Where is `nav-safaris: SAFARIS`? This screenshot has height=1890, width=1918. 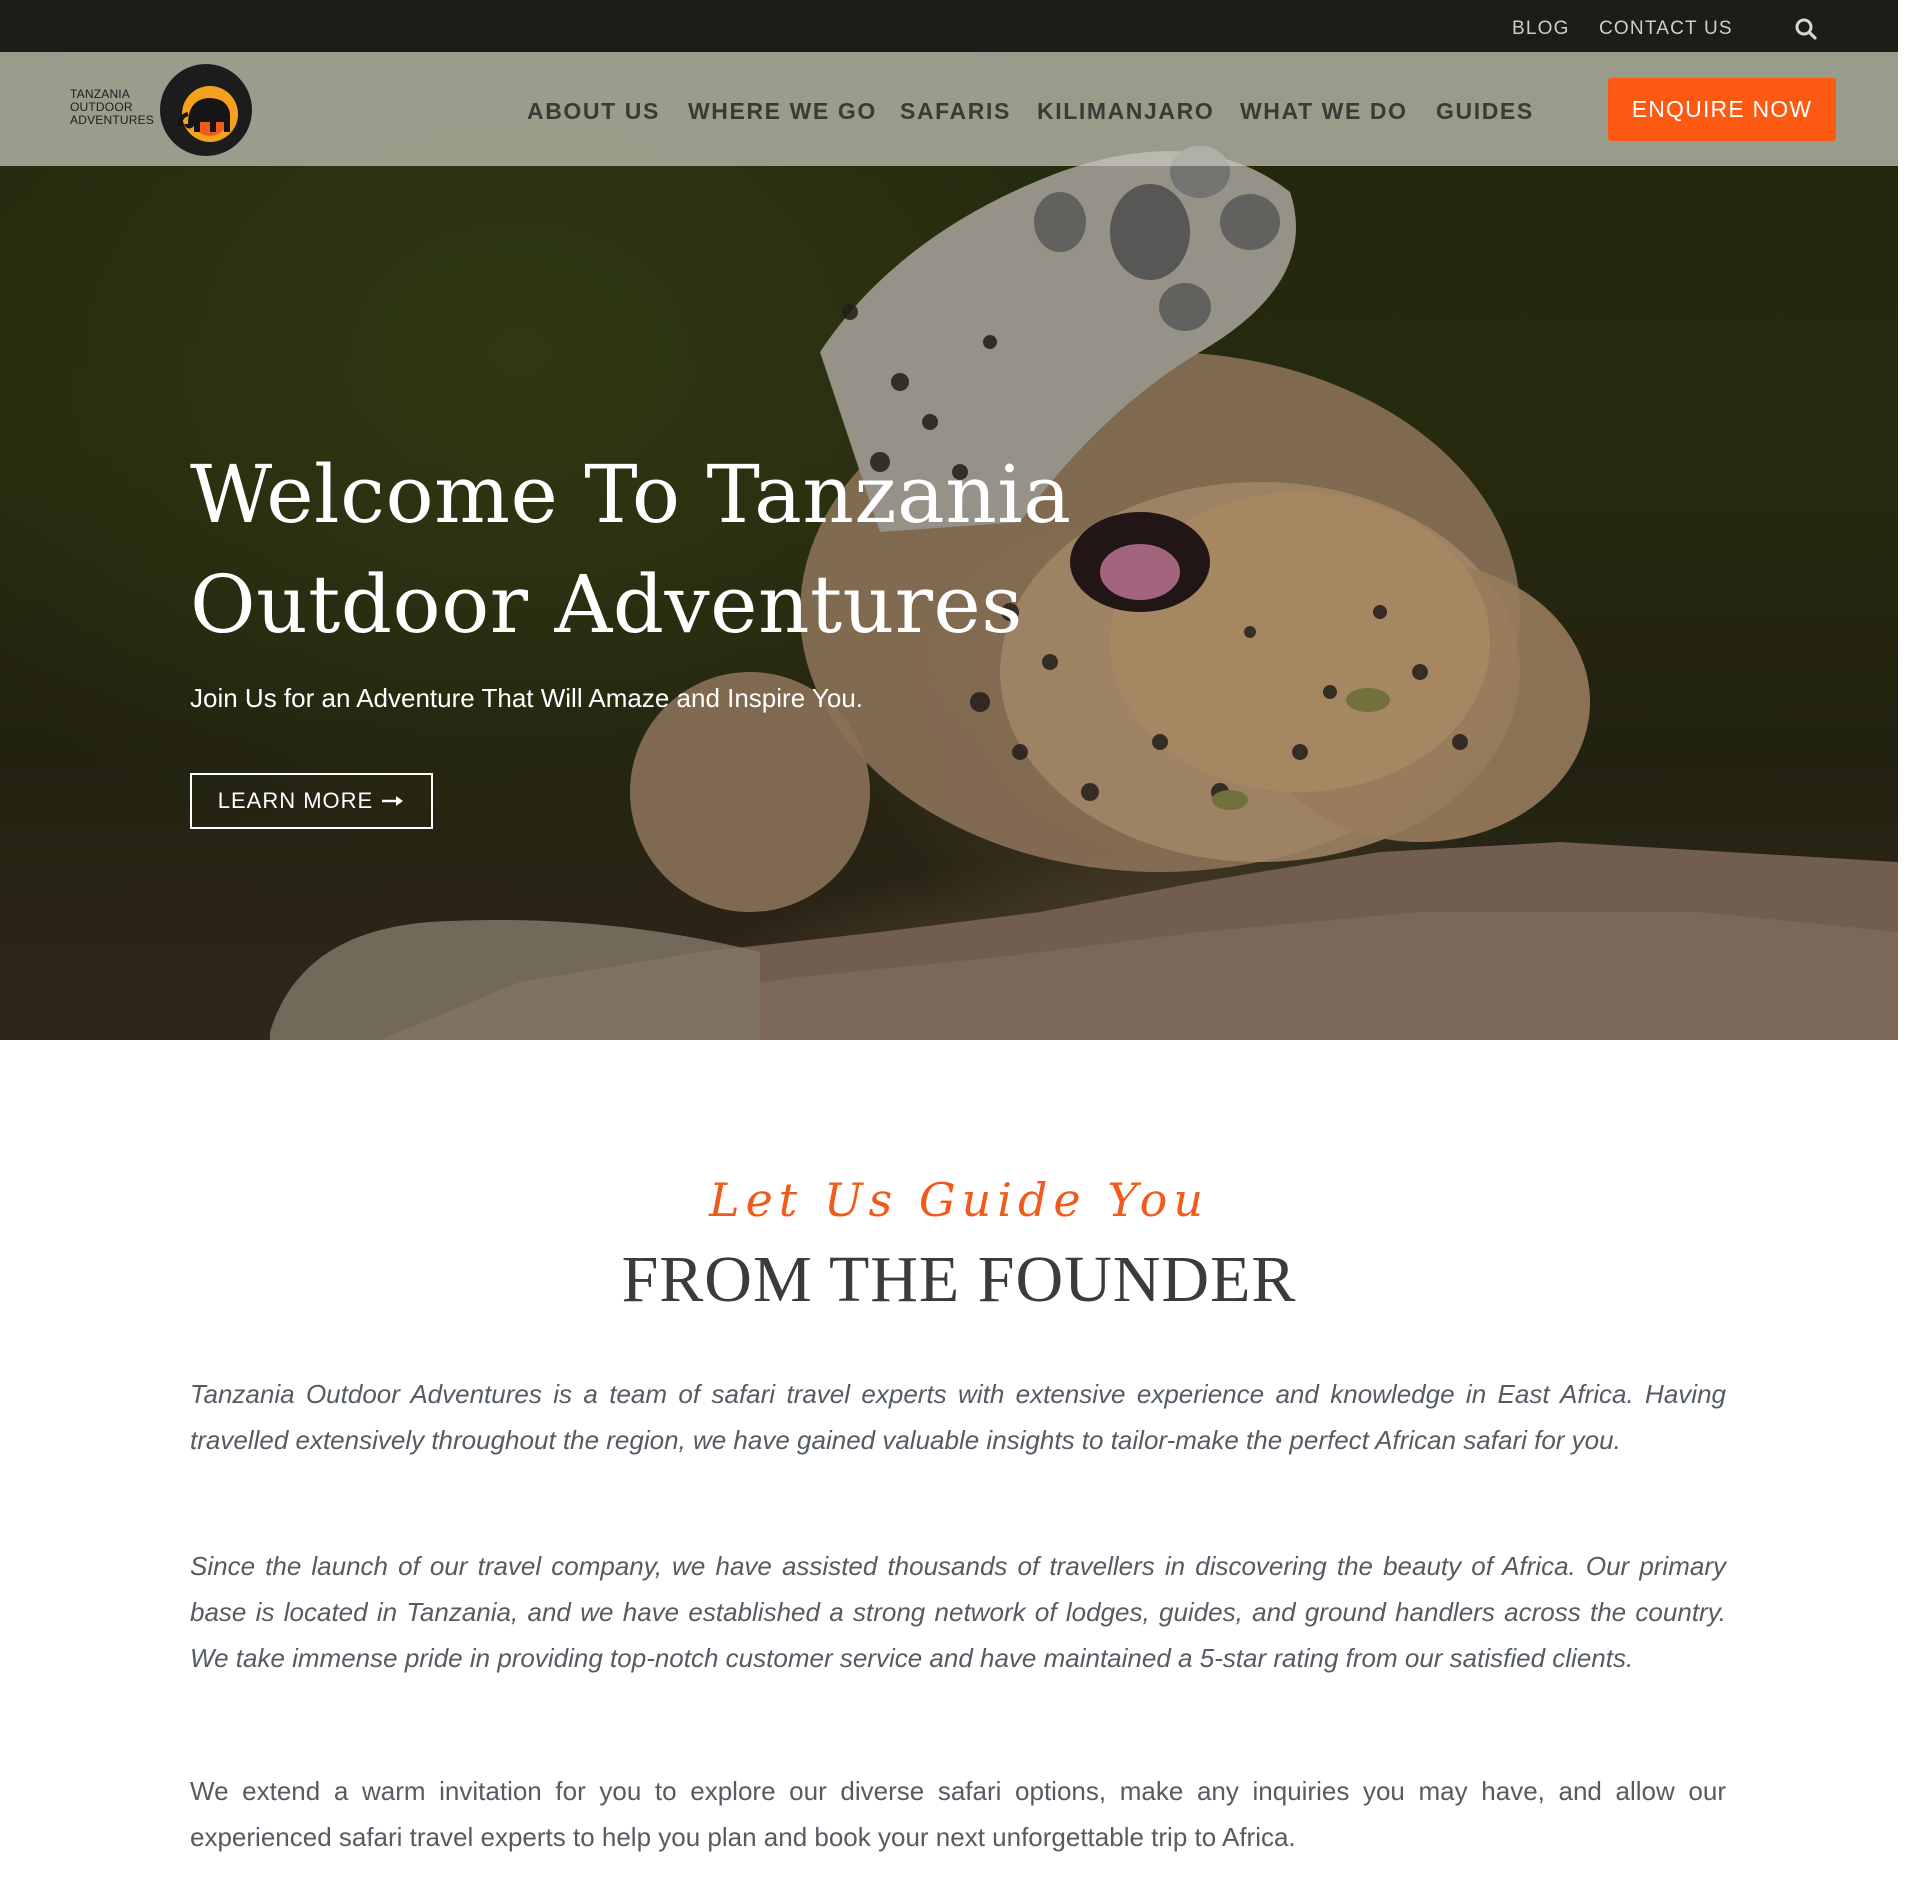
nav-safaris: SAFARIS is located at coordinates (955, 111).